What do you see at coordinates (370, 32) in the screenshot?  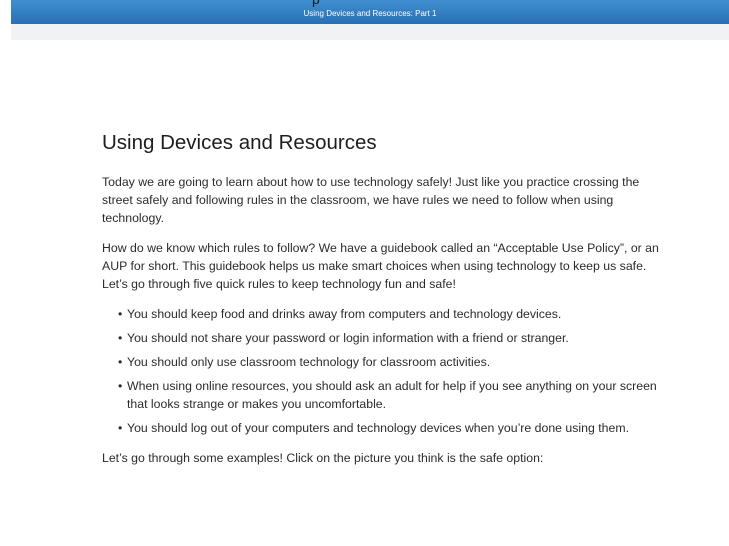 I see `toolbar-strip` at bounding box center [370, 32].